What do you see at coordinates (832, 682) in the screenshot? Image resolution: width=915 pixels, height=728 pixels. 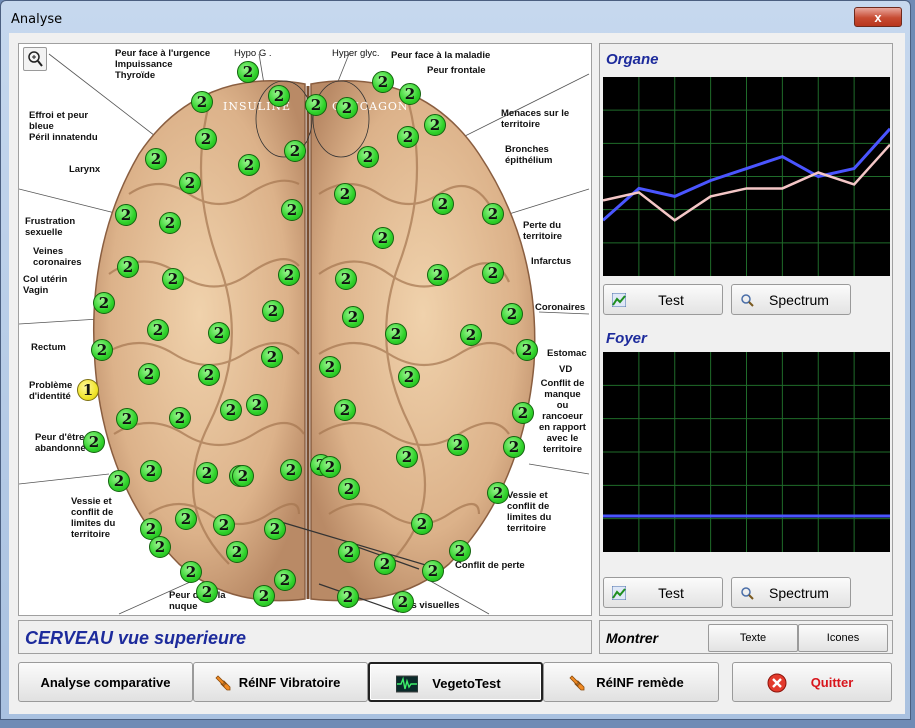 I see `quitter-label: Quitter` at bounding box center [832, 682].